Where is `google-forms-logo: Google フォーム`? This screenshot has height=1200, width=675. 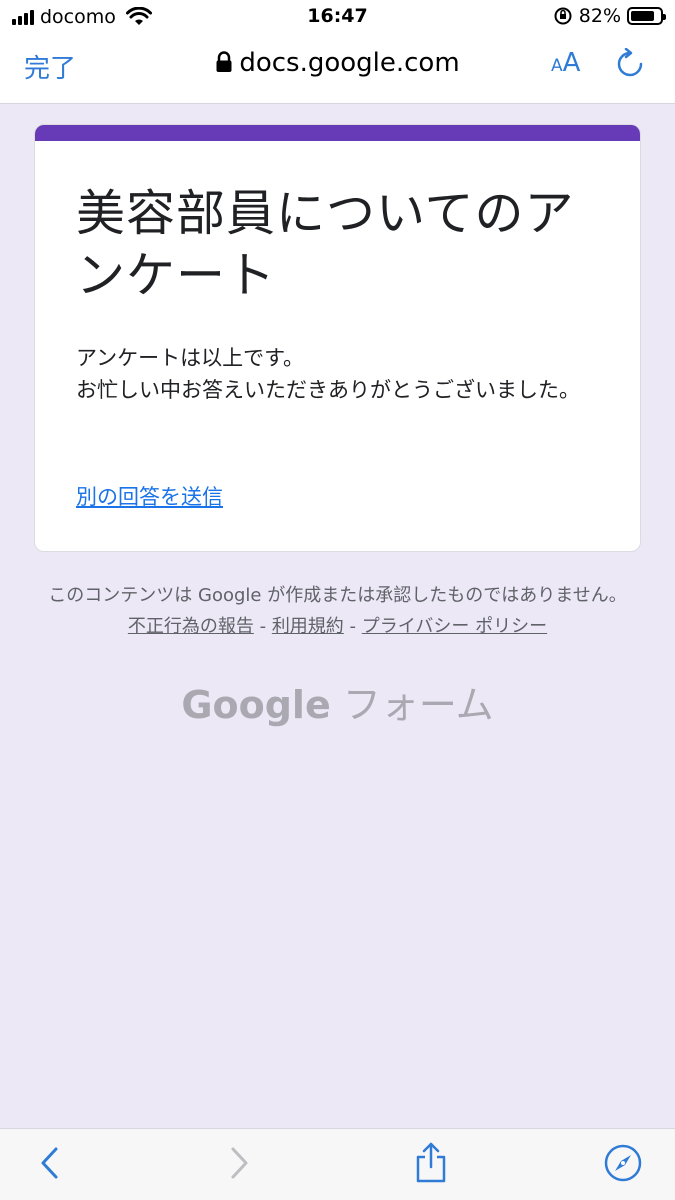 google-forms-logo: Google フォーム is located at coordinates (337, 701).